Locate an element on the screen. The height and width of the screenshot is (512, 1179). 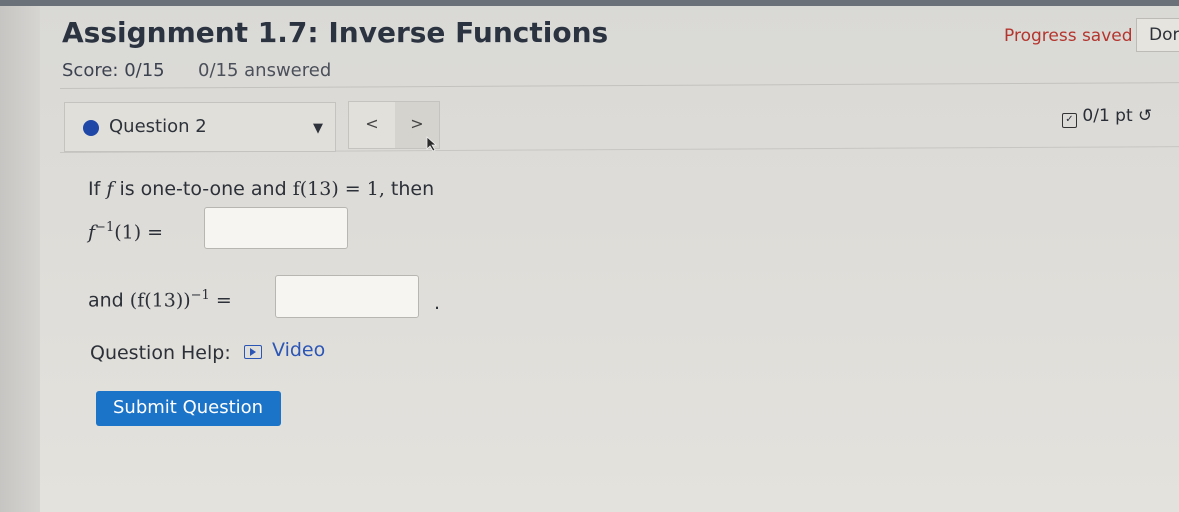
top-bar is located at coordinates (589, 3).